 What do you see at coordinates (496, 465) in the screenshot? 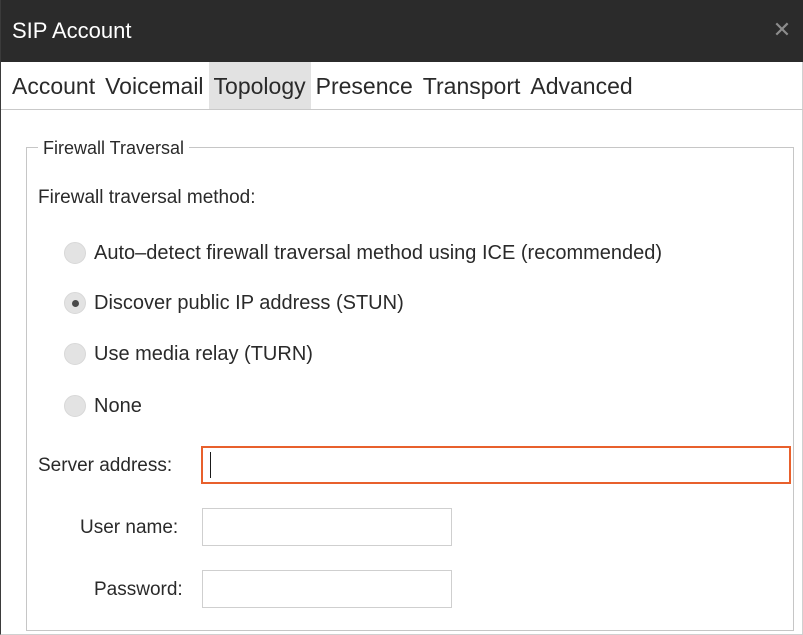
I see `server-address-input` at bounding box center [496, 465].